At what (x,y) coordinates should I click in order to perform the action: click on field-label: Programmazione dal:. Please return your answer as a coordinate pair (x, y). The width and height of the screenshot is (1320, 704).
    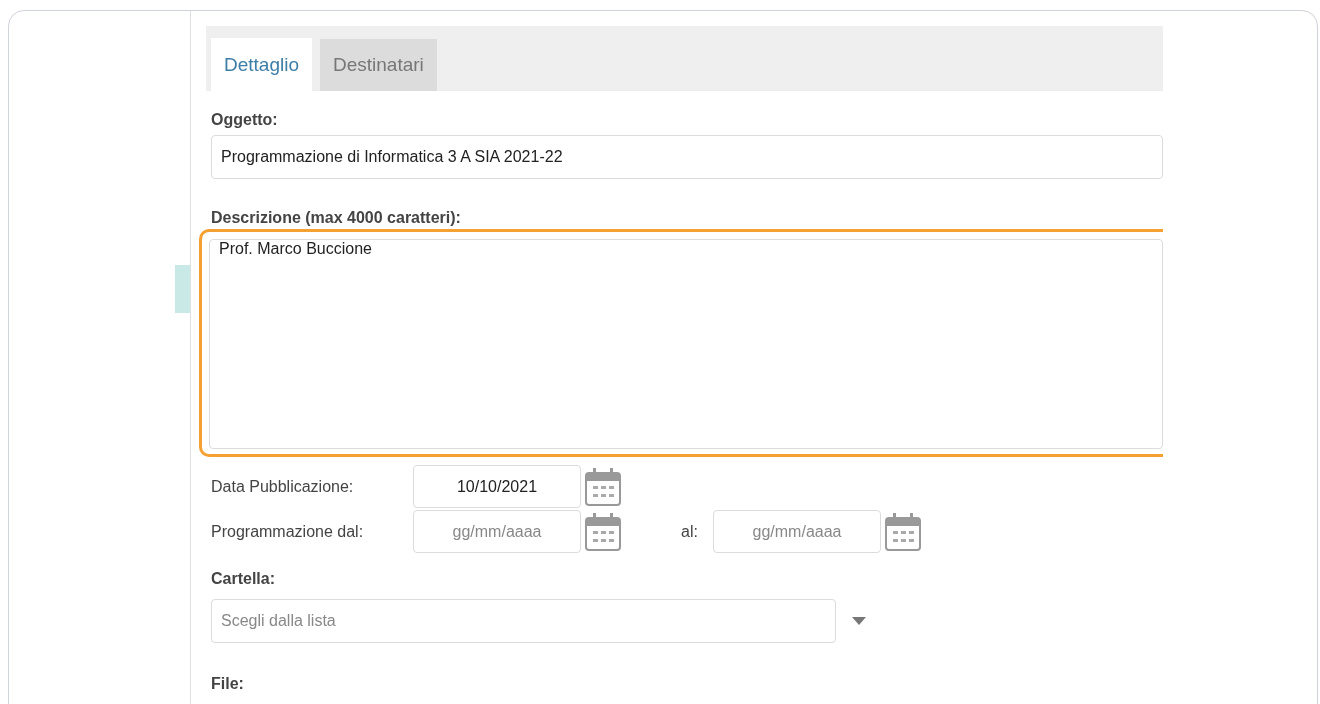
    Looking at the image, I should click on (288, 531).